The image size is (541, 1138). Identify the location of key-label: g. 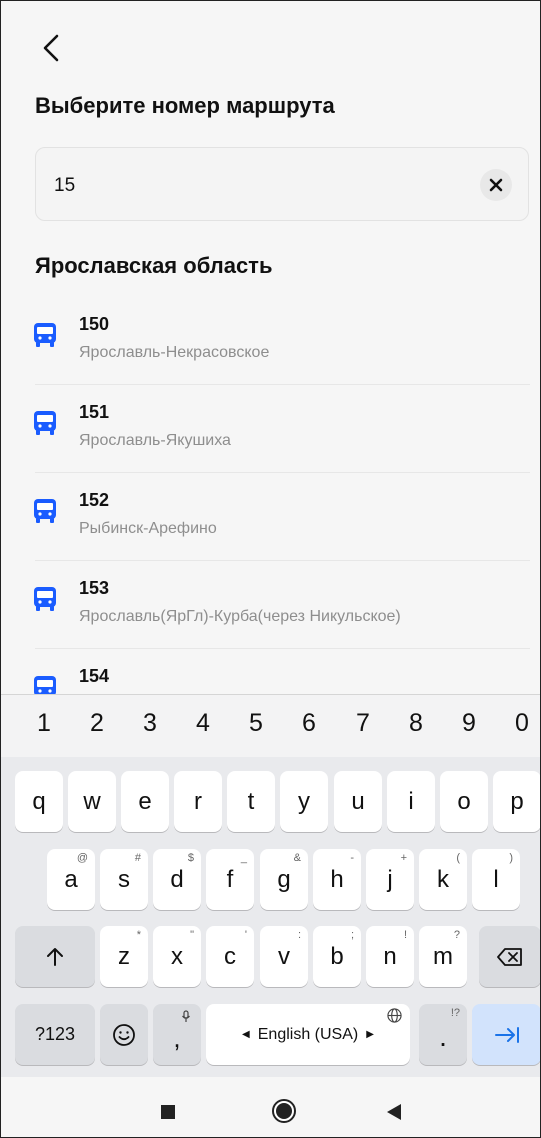
(284, 879).